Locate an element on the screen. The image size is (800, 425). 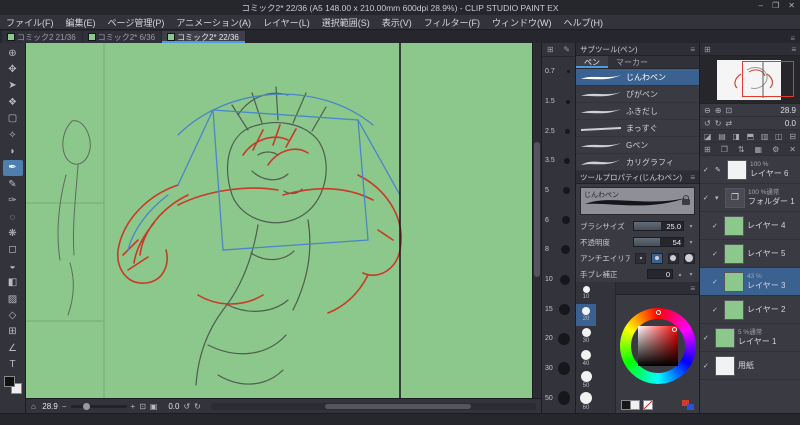
frame-tool-icon: ⊞ is located at coordinates (13, 332).